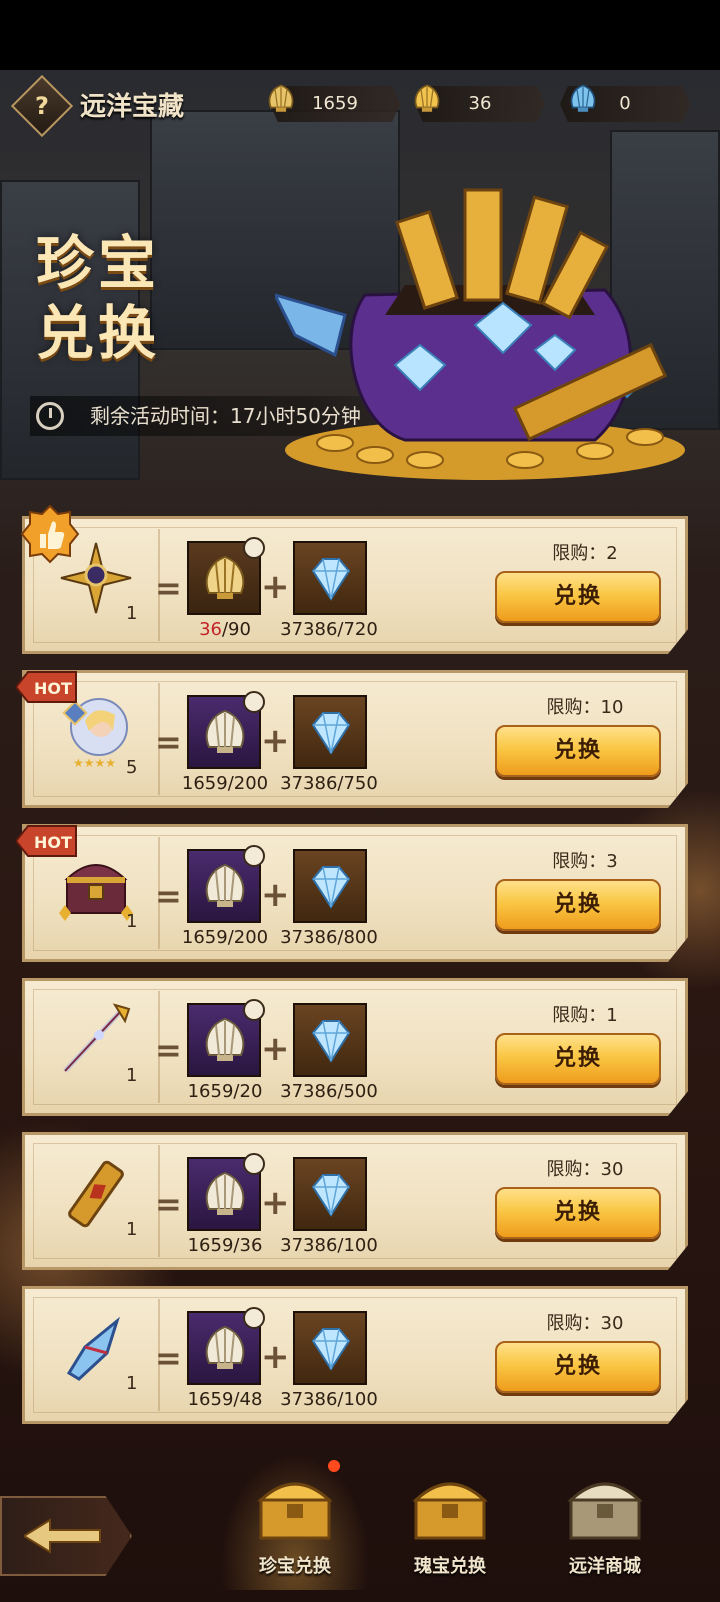 The width and height of the screenshot is (720, 1602). Describe the element at coordinates (329, 937) in the screenshot. I see `cost-diamond-text: 37386/800` at that location.